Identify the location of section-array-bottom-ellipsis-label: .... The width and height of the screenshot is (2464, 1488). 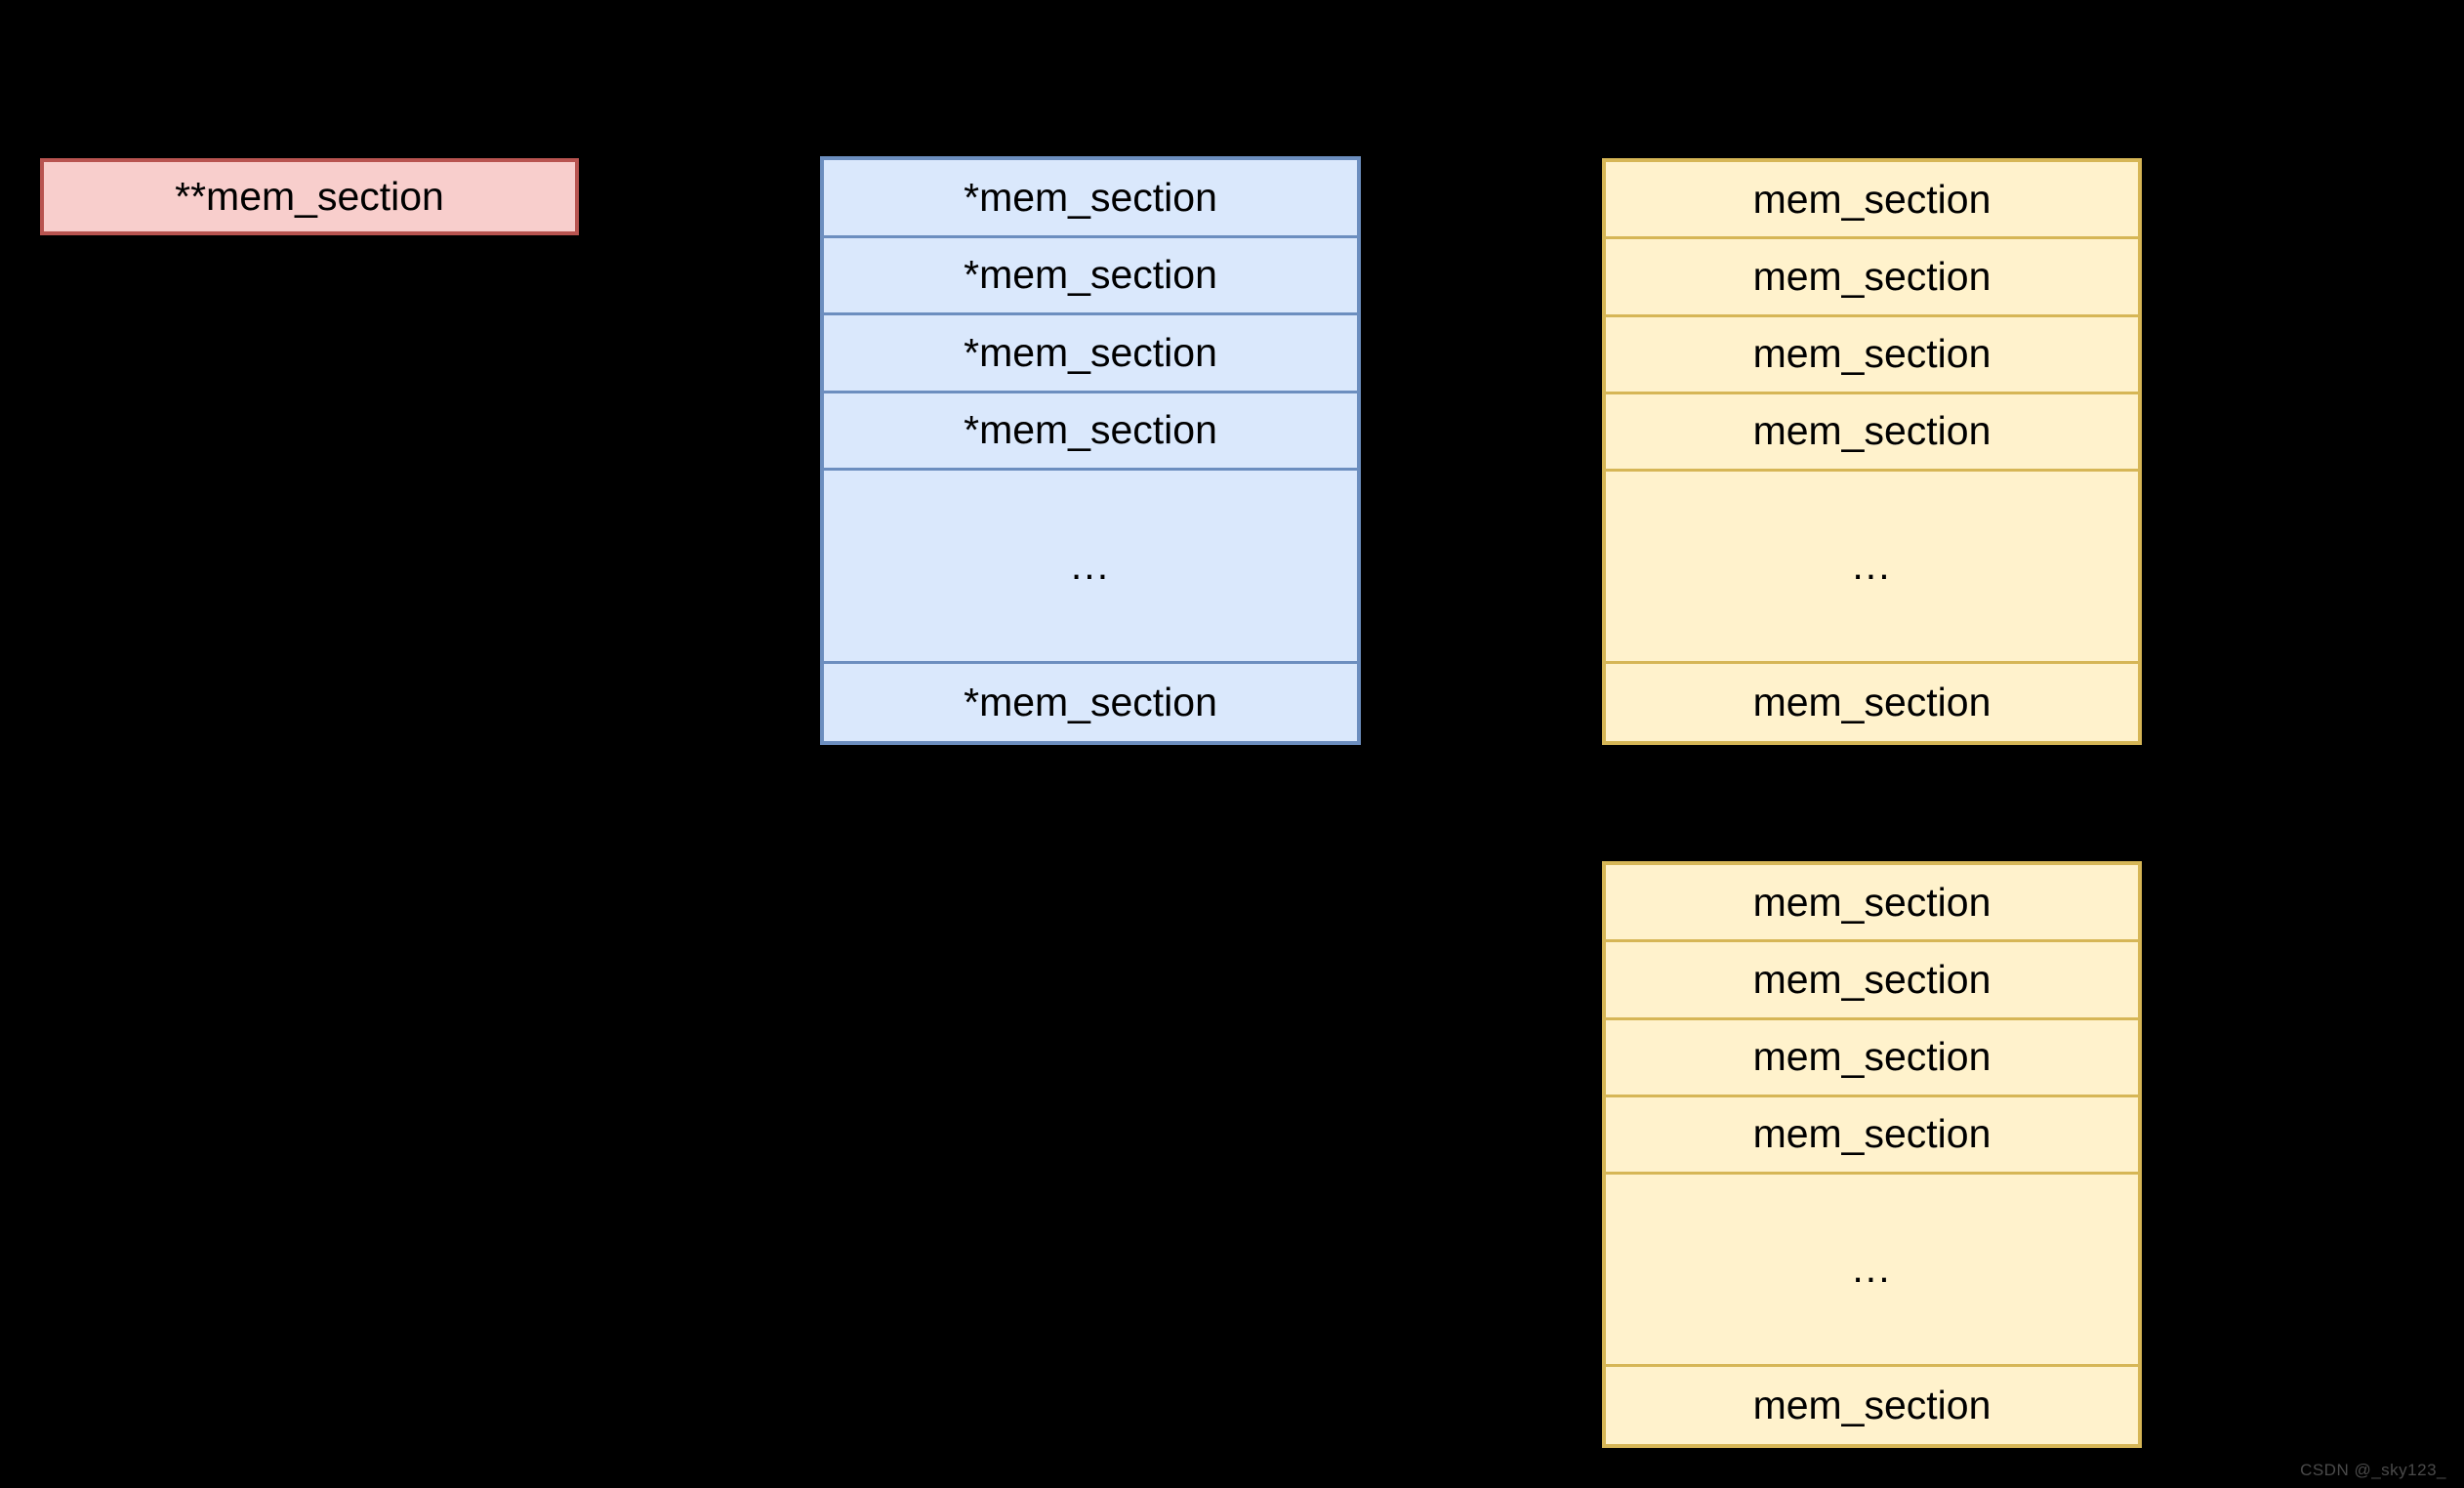
(1872, 1269).